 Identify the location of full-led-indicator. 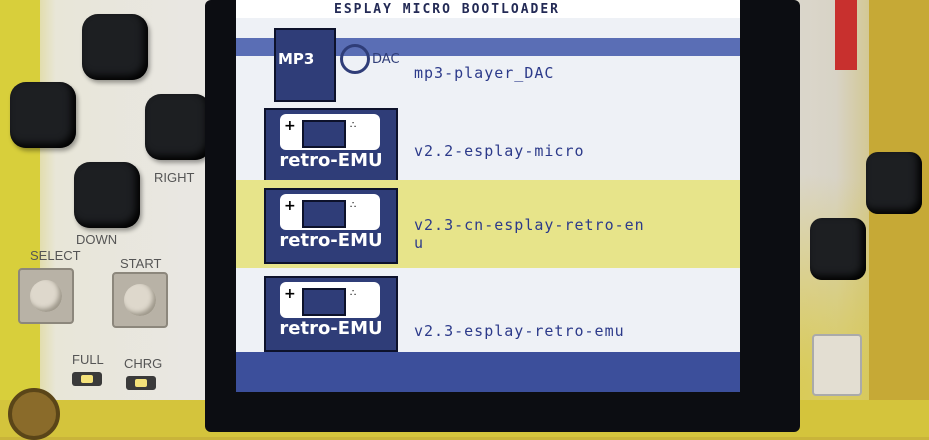
(87, 379).